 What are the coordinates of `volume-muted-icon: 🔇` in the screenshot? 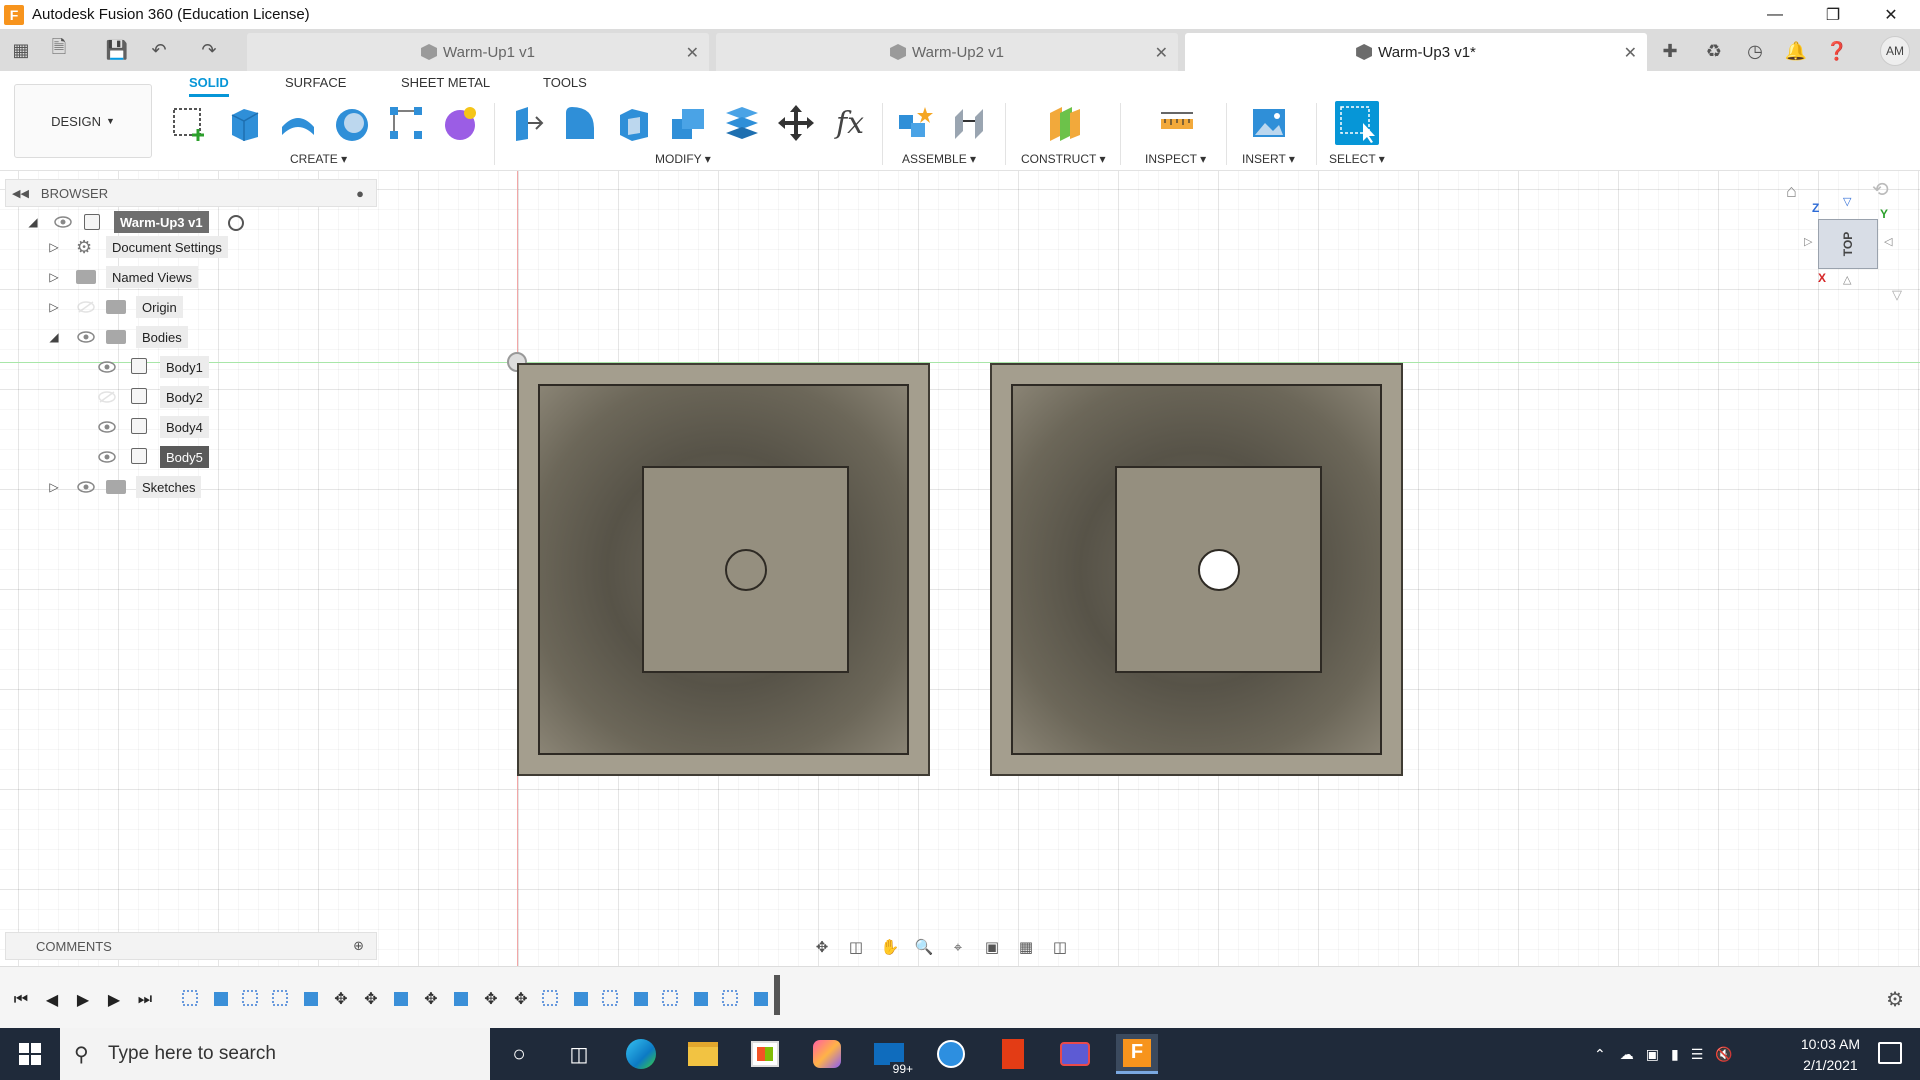 It's located at (1723, 1054).